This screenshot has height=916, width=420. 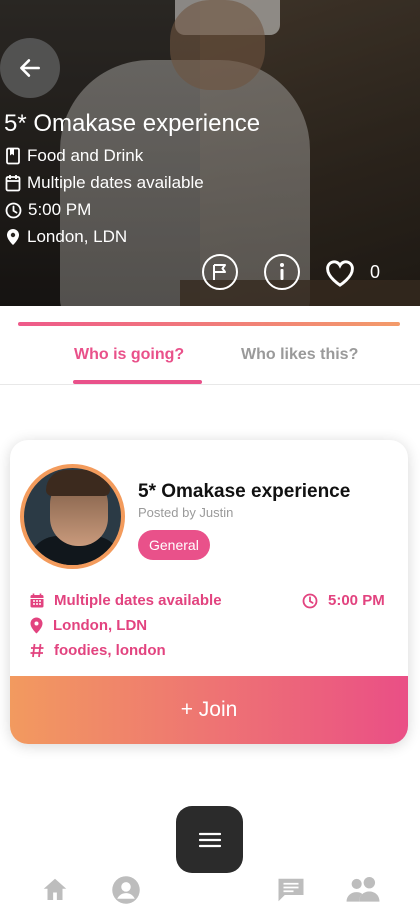 I want to click on tab-who-is-going: Who is going?, so click(x=129, y=355).